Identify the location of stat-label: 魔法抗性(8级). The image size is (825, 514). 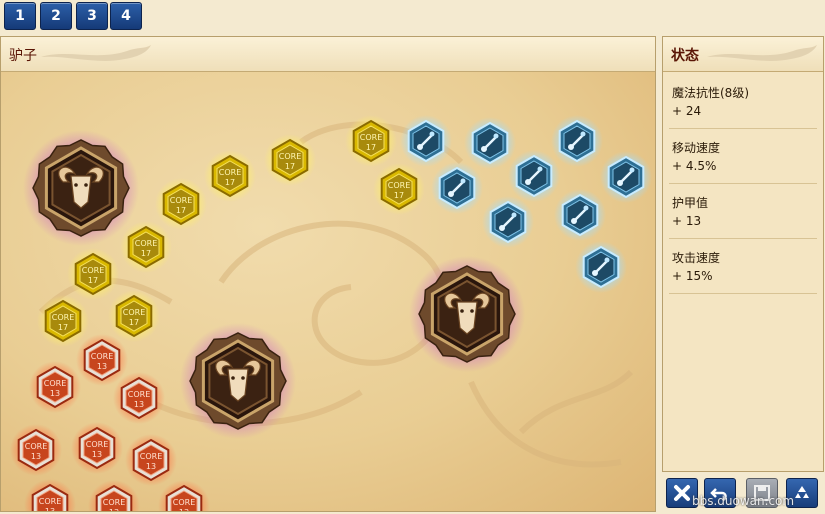
(710, 93).